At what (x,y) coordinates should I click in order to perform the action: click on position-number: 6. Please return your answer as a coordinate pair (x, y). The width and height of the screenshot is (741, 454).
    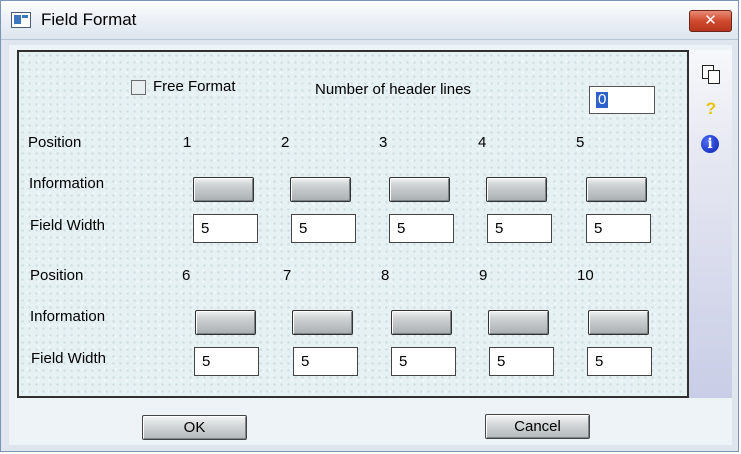
    Looking at the image, I should click on (186, 275).